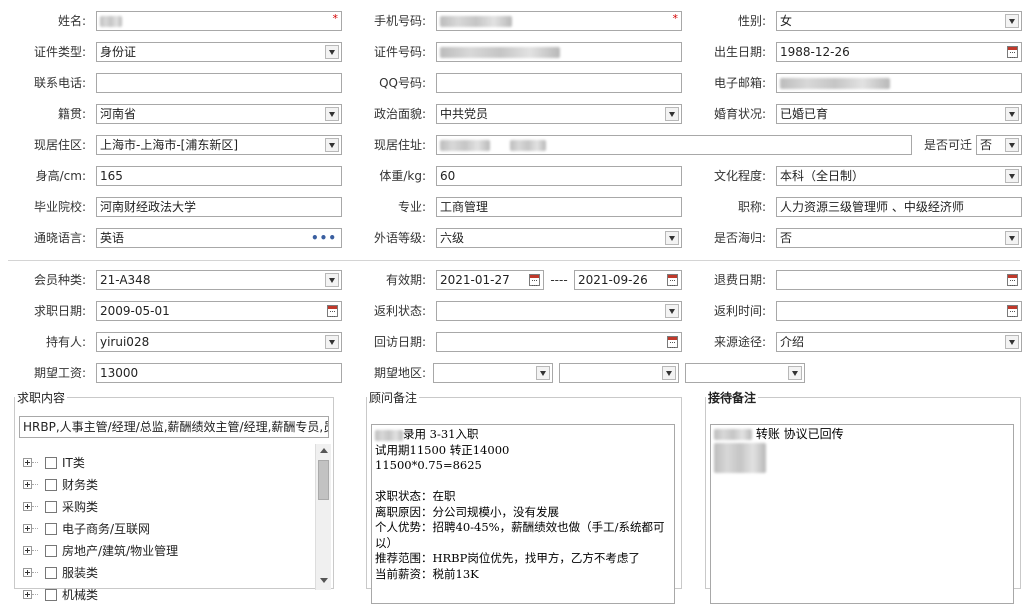 The height and width of the screenshot is (606, 1026). What do you see at coordinates (899, 238) in the screenshot?
I see `overseas-select: 否` at bounding box center [899, 238].